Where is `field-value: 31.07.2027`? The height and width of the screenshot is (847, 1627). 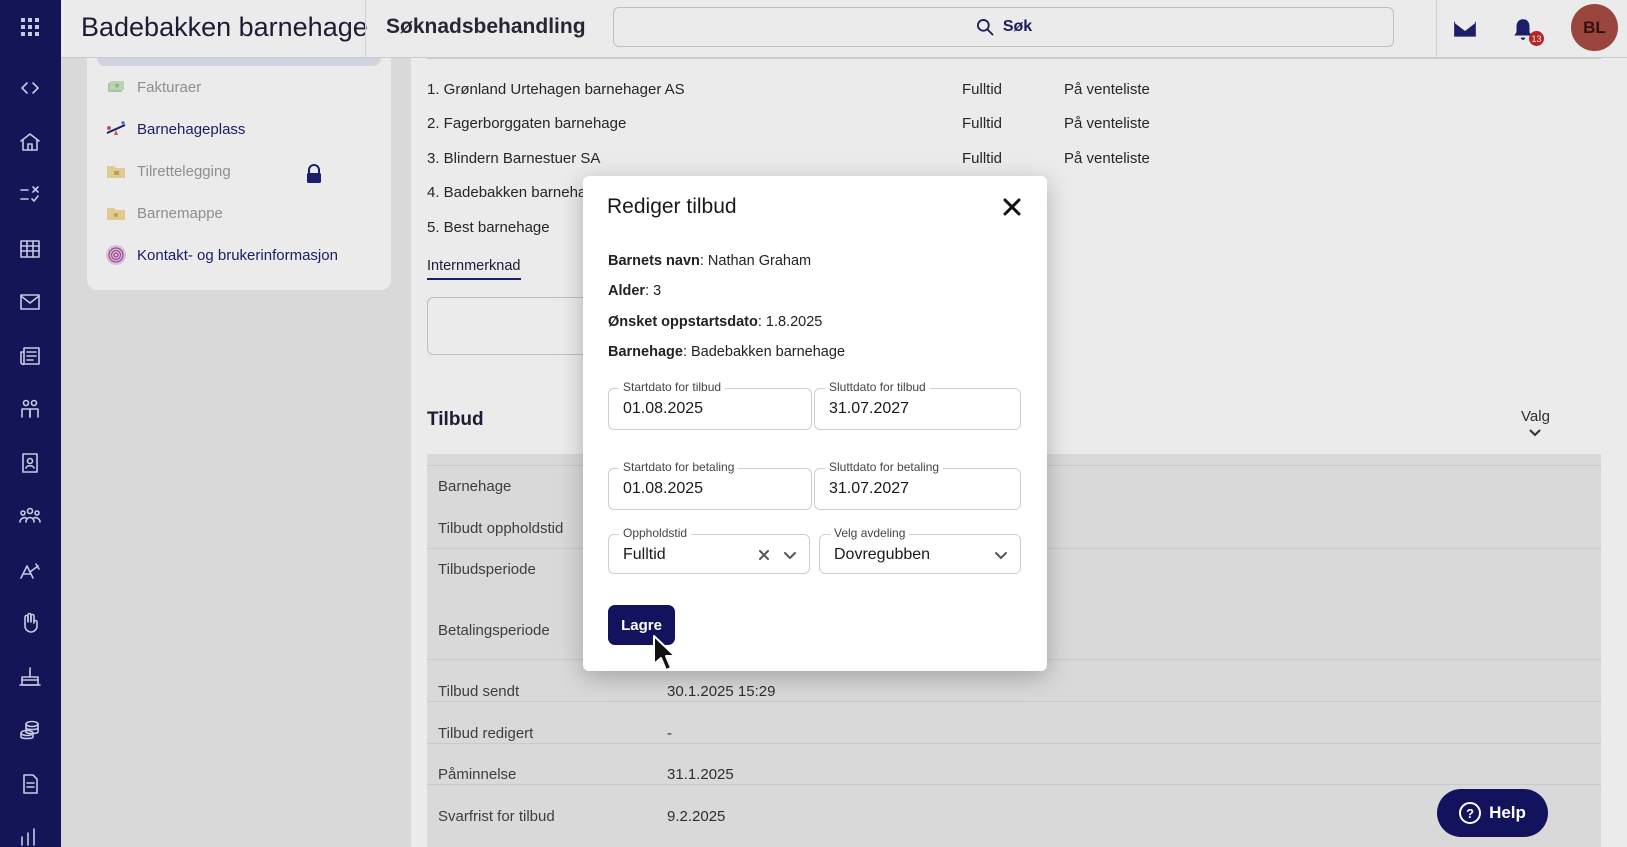
field-value: 31.07.2027 is located at coordinates (869, 408).